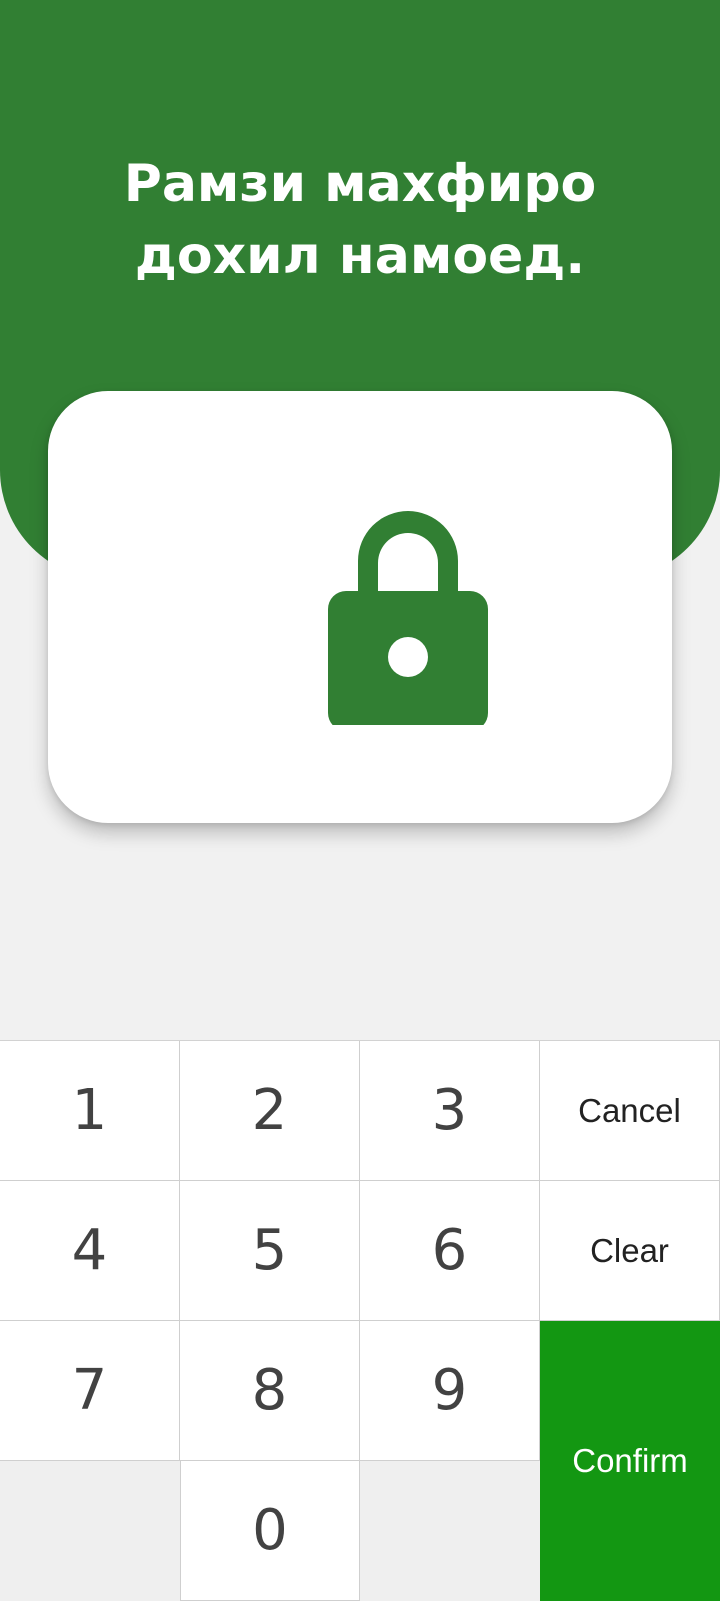 Image resolution: width=720 pixels, height=1601 pixels. Describe the element at coordinates (408, 618) in the screenshot. I see `lock-icon` at that location.